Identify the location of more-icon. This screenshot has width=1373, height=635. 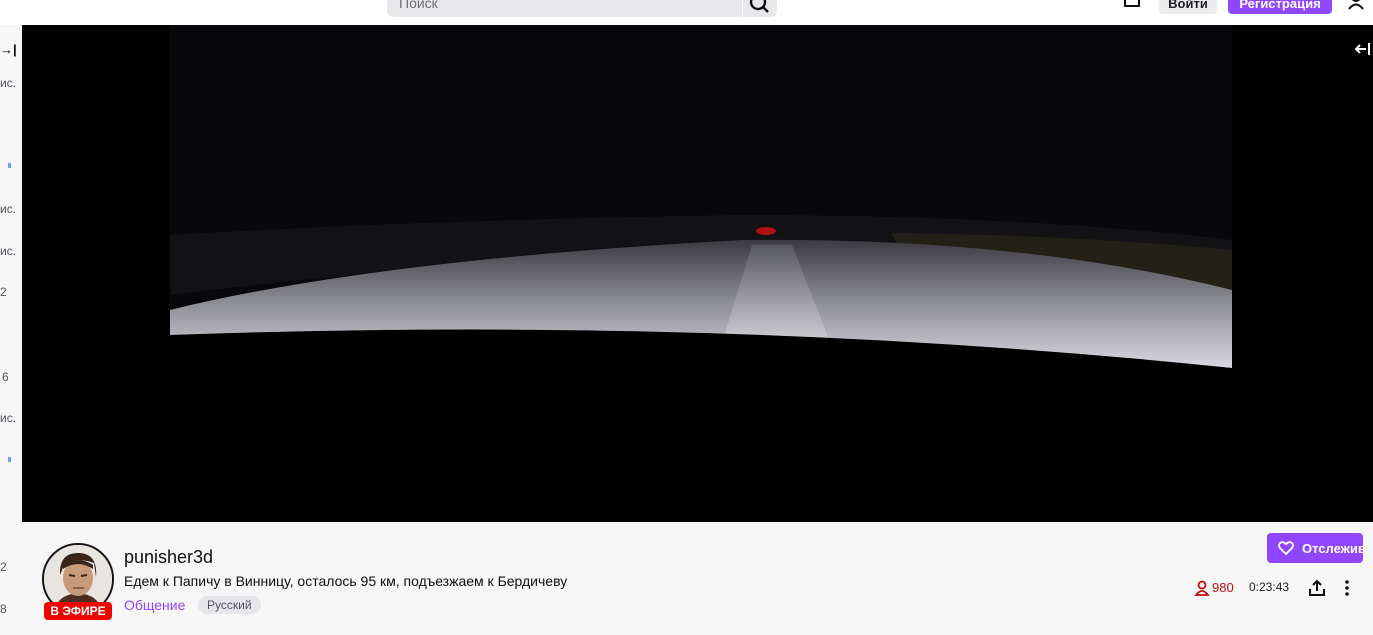
(1347, 588).